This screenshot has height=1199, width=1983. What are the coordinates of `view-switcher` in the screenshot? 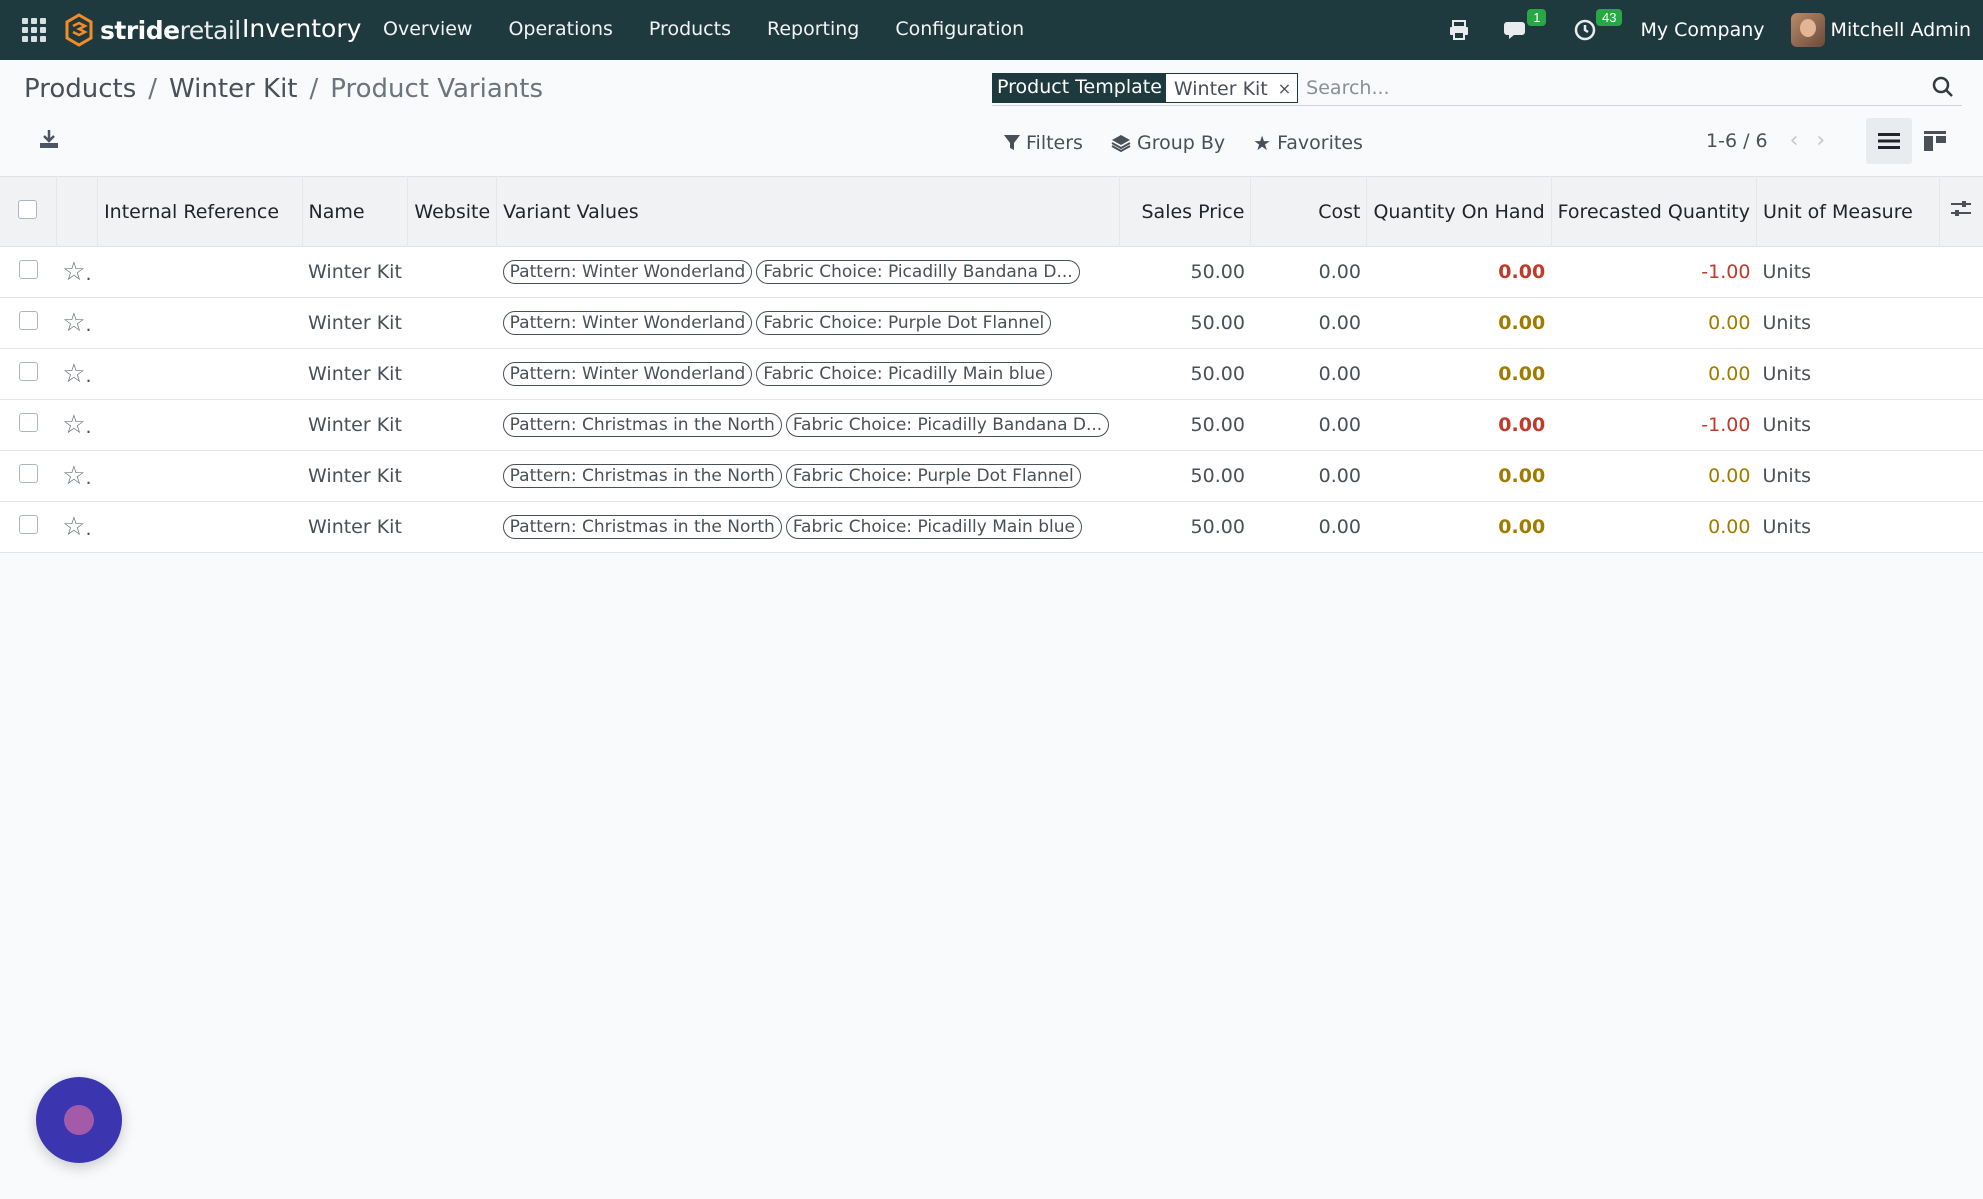 It's located at (1912, 141).